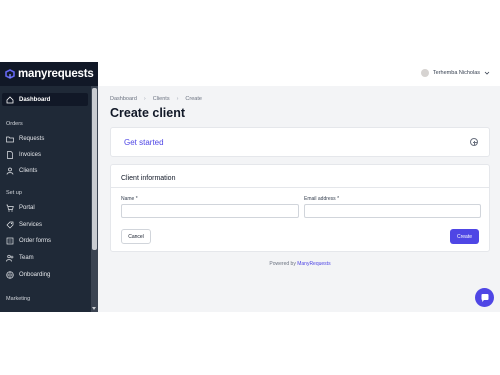  Describe the element at coordinates (474, 142) in the screenshot. I see `plus-circle-icon` at that location.